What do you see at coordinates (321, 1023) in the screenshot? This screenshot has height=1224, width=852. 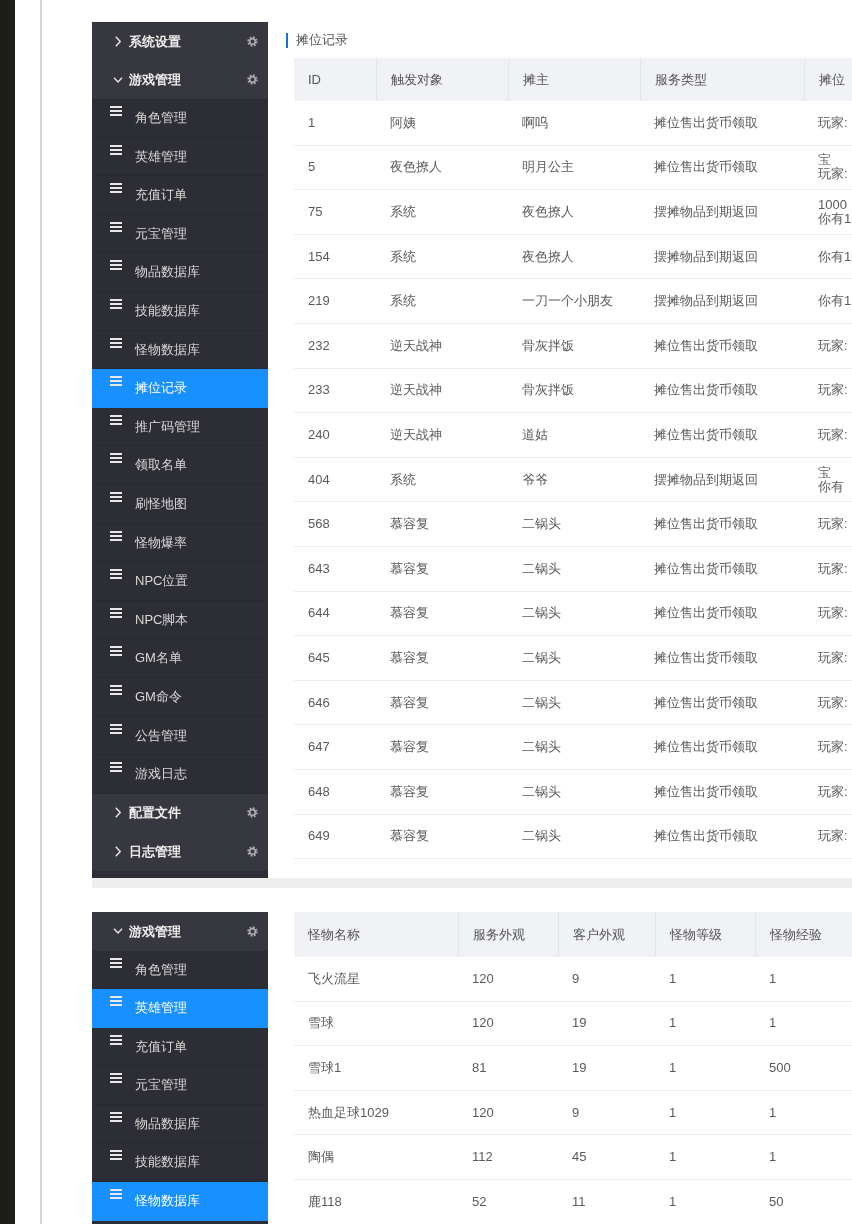 I see `cell-text: 雪球` at bounding box center [321, 1023].